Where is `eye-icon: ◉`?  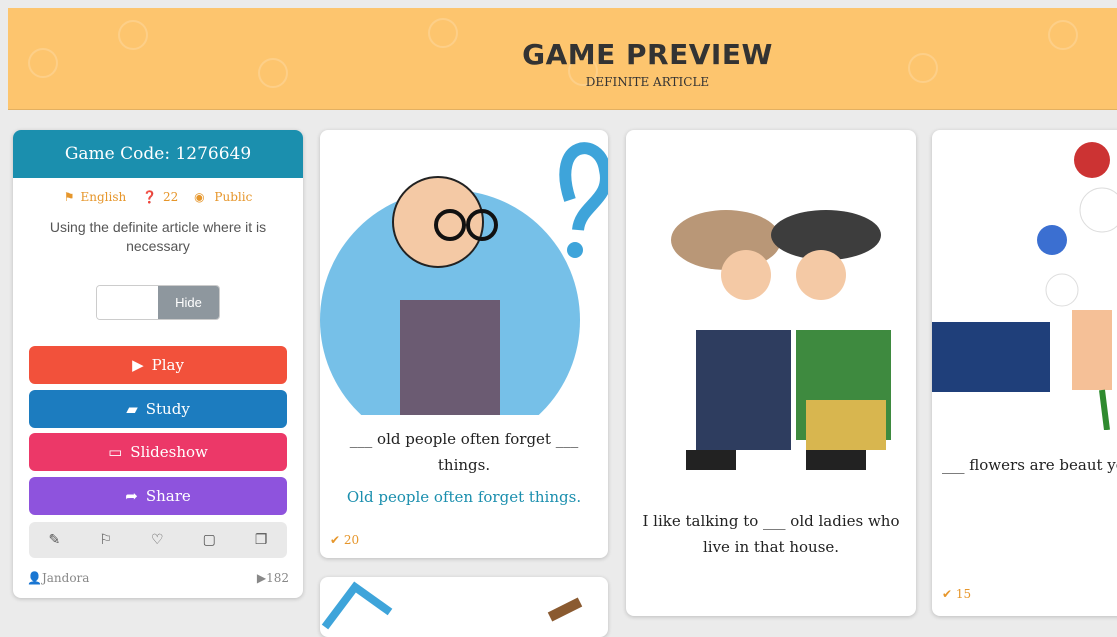
eye-icon: ◉ is located at coordinates (199, 197).